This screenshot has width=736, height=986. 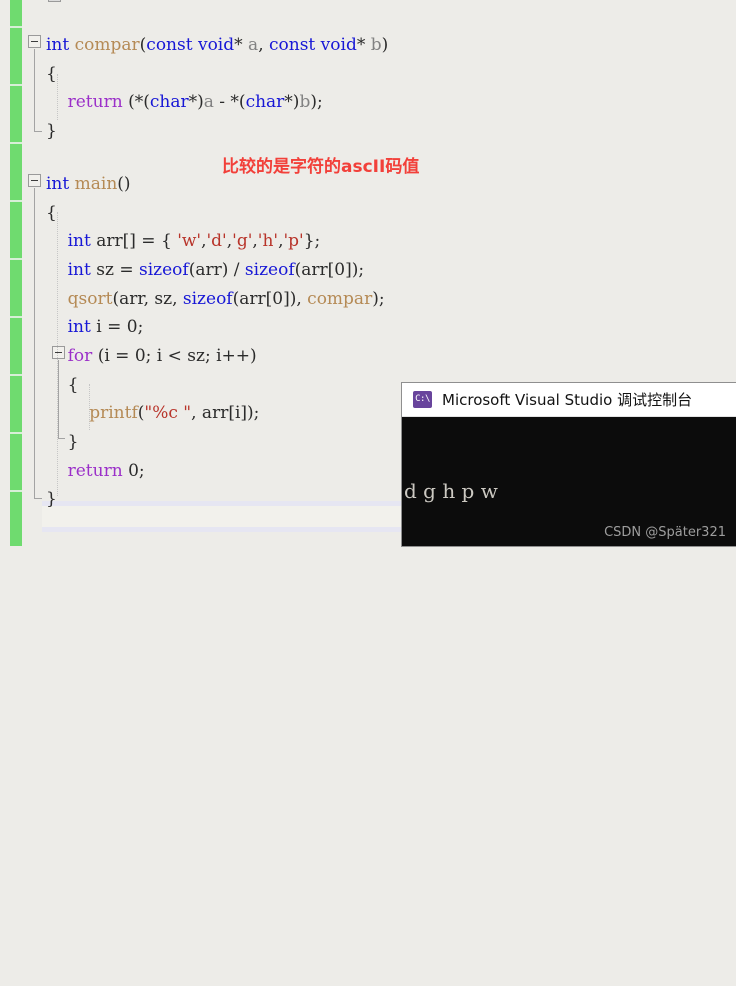 What do you see at coordinates (216, 270) in the screenshot?
I see `code-line: int sz = sizeof(arr) / sizeof(arr[0]);` at bounding box center [216, 270].